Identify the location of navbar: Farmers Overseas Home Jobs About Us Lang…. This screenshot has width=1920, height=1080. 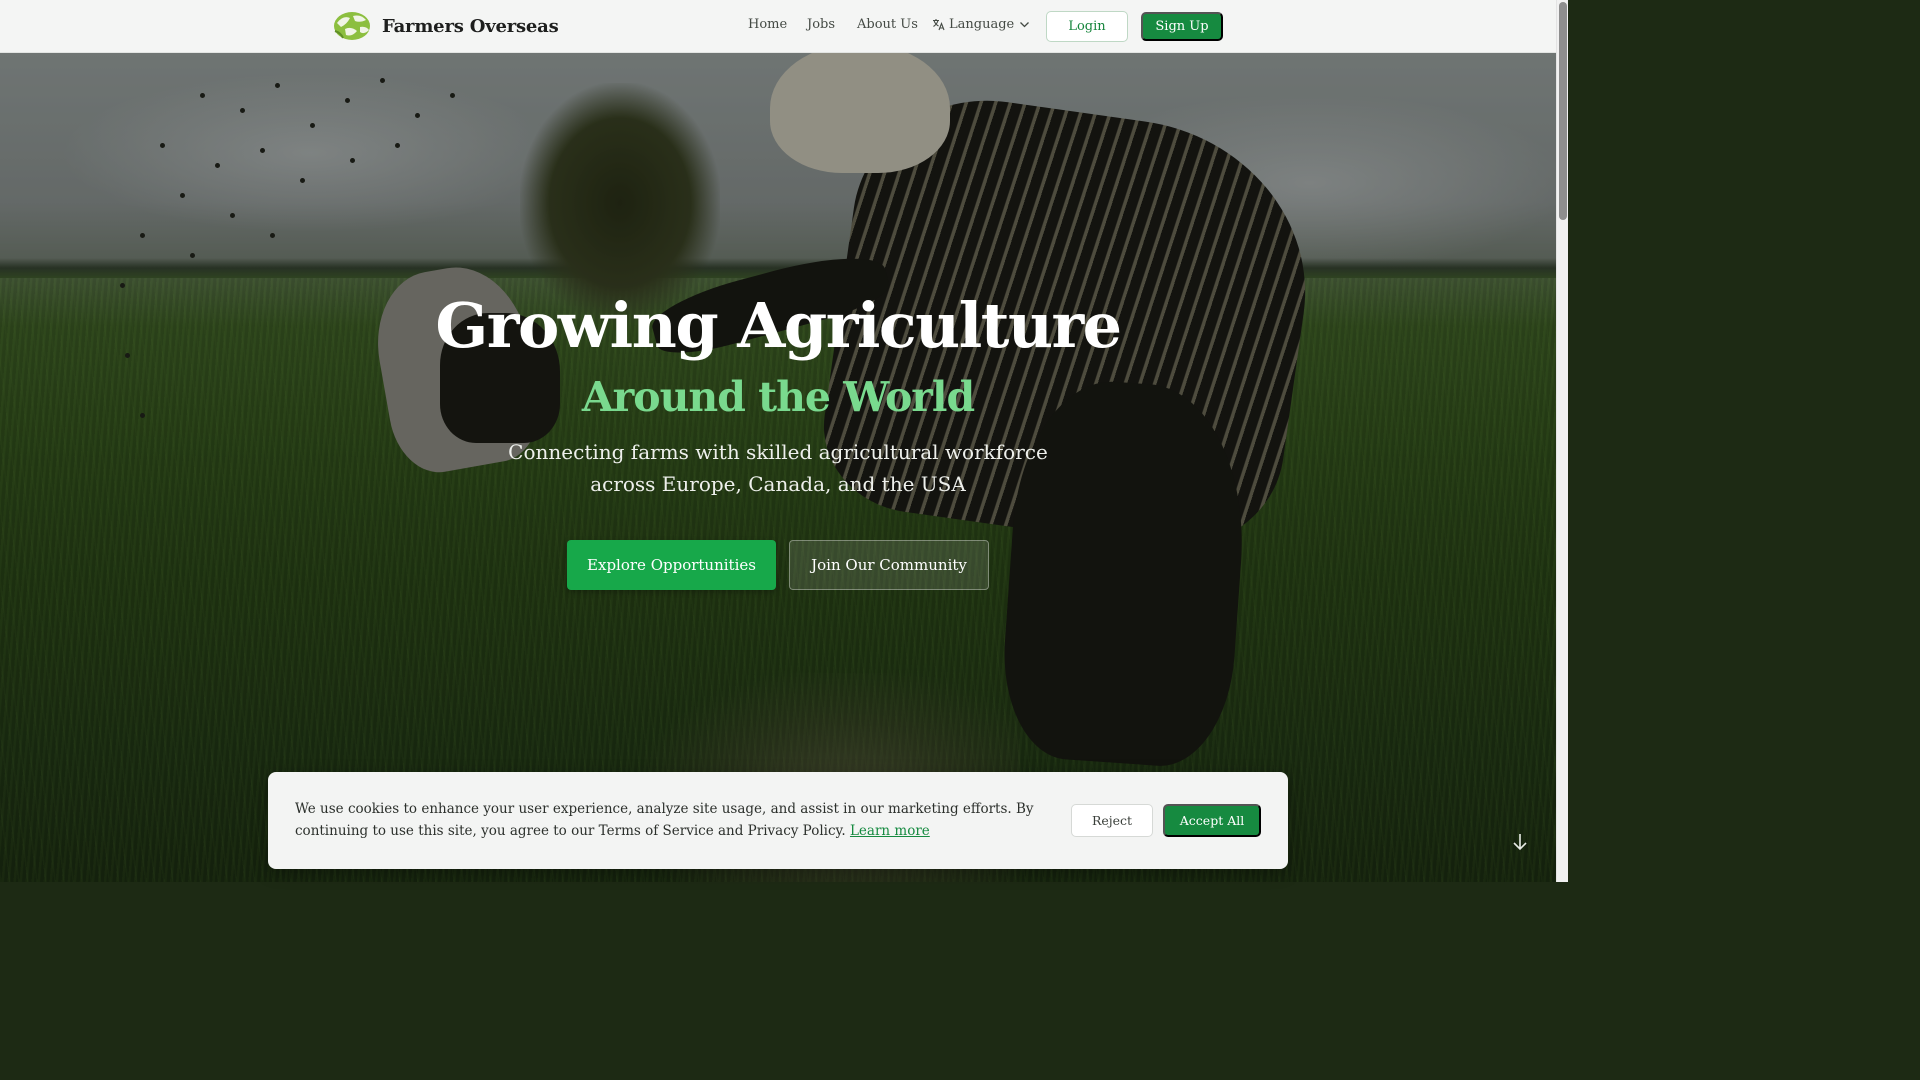
(778, 26).